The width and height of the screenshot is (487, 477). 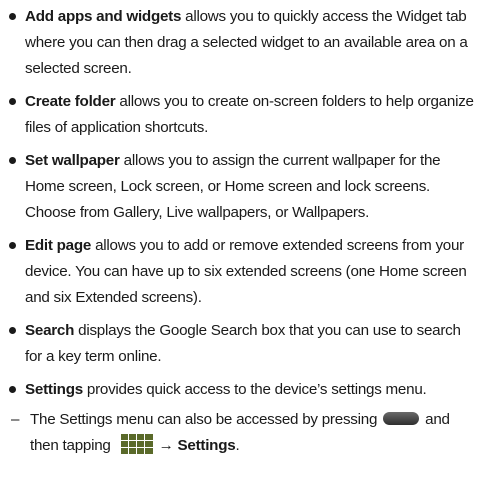 What do you see at coordinates (70, 101) in the screenshot?
I see `term-label: Create folder` at bounding box center [70, 101].